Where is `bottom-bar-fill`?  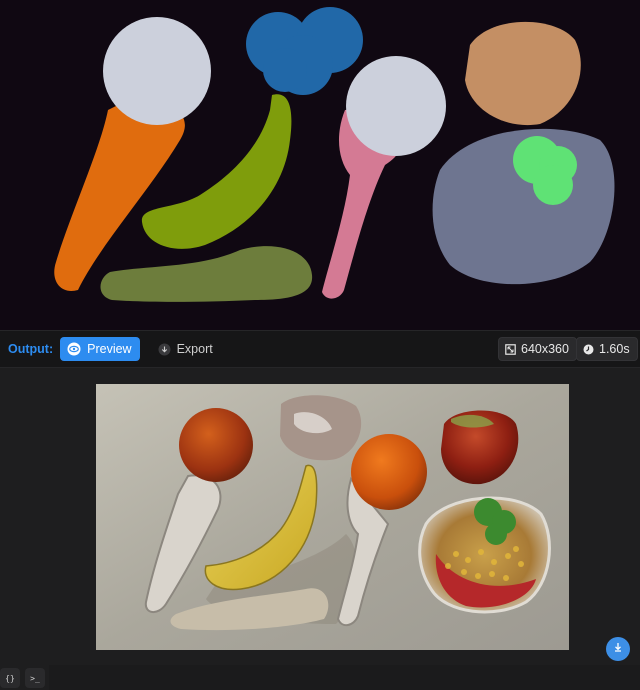
bottom-bar-fill is located at coordinates (344, 677).